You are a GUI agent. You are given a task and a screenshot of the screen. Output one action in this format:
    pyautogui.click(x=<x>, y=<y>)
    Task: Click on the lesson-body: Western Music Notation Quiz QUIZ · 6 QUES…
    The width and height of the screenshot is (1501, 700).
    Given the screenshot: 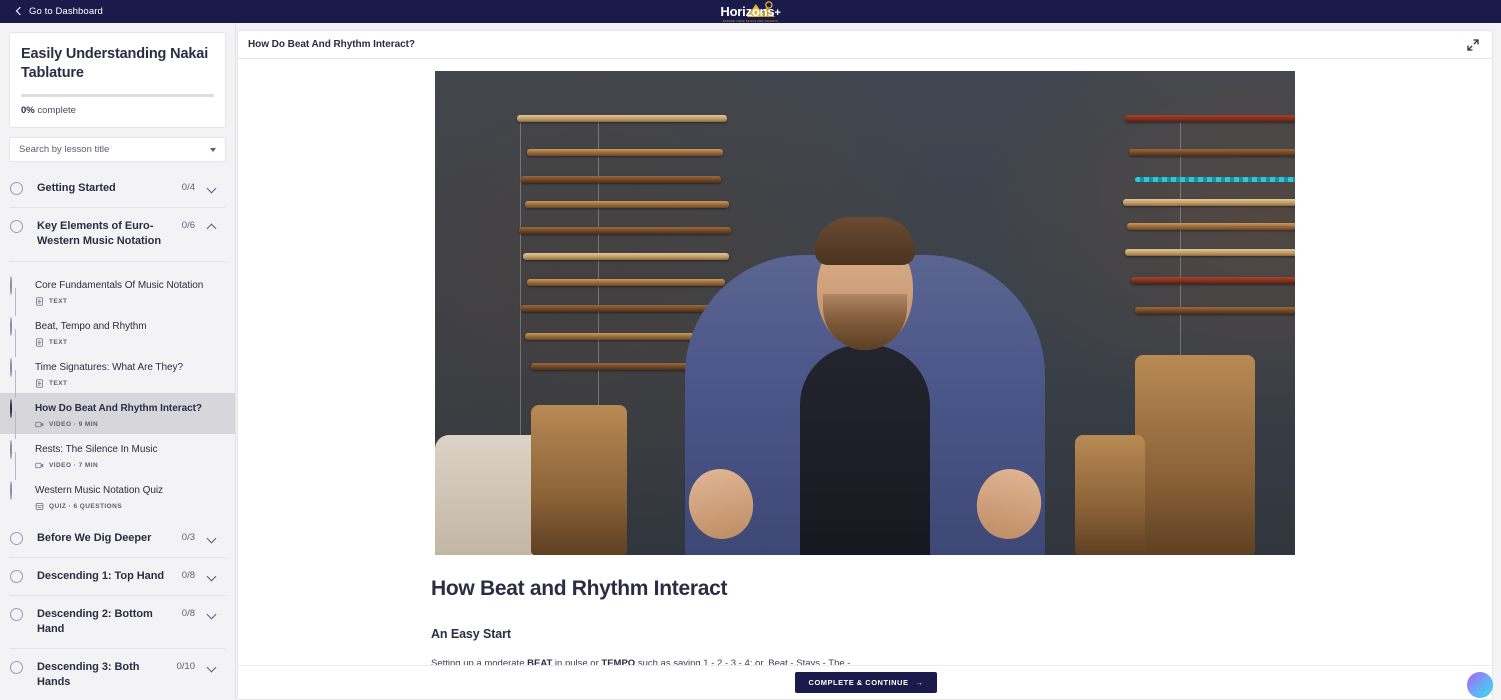 What is the action you would take?
    pyautogui.click(x=99, y=495)
    